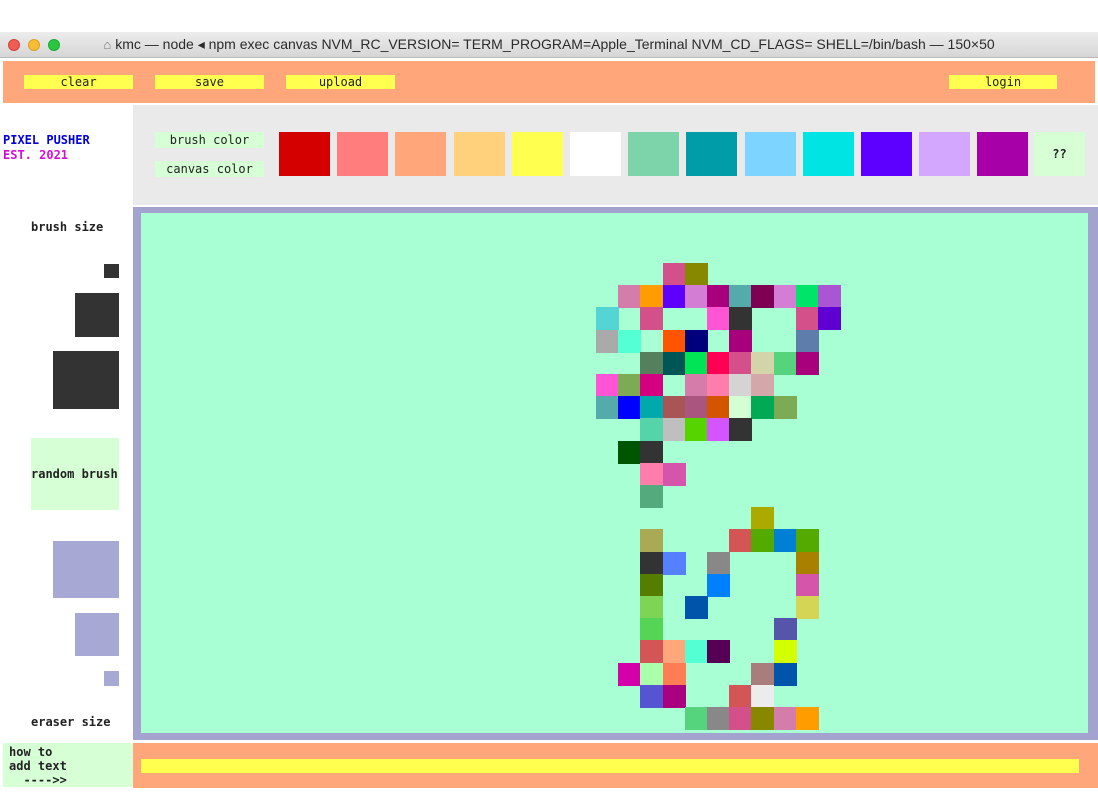 The image size is (1098, 812). I want to click on upload-button: upload, so click(340, 82).